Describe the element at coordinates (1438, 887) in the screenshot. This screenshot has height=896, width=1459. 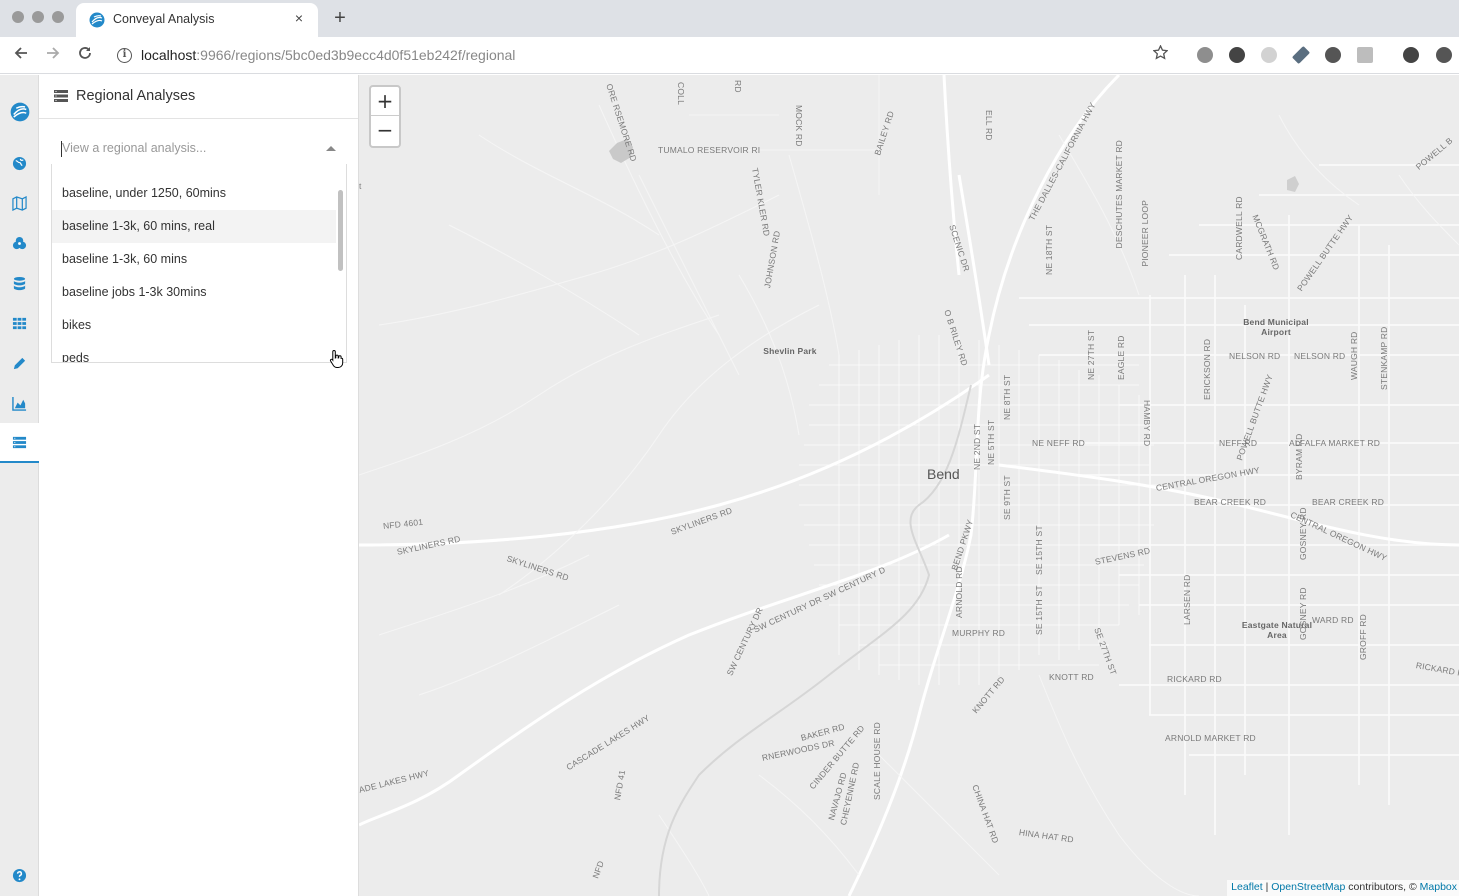
I see `mapbox-link: Mapbox` at that location.